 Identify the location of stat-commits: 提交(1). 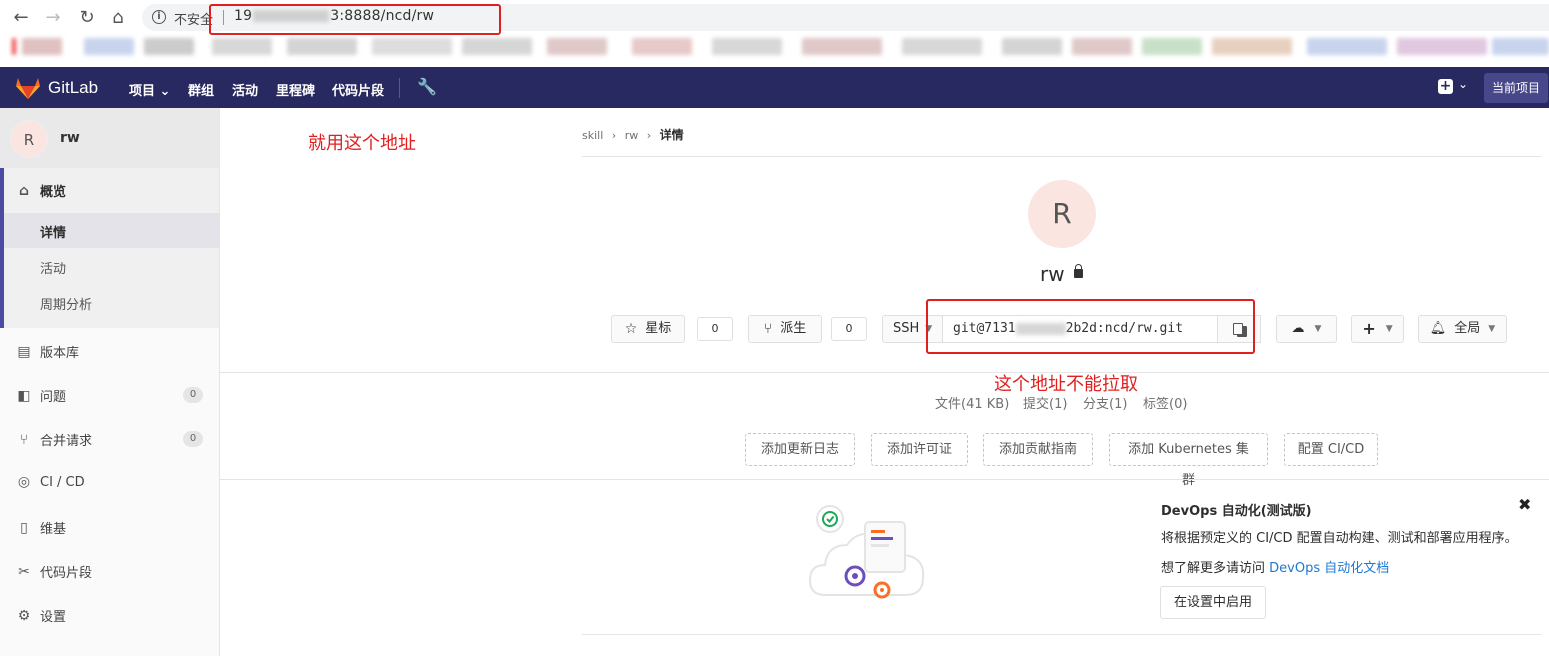
(1045, 402).